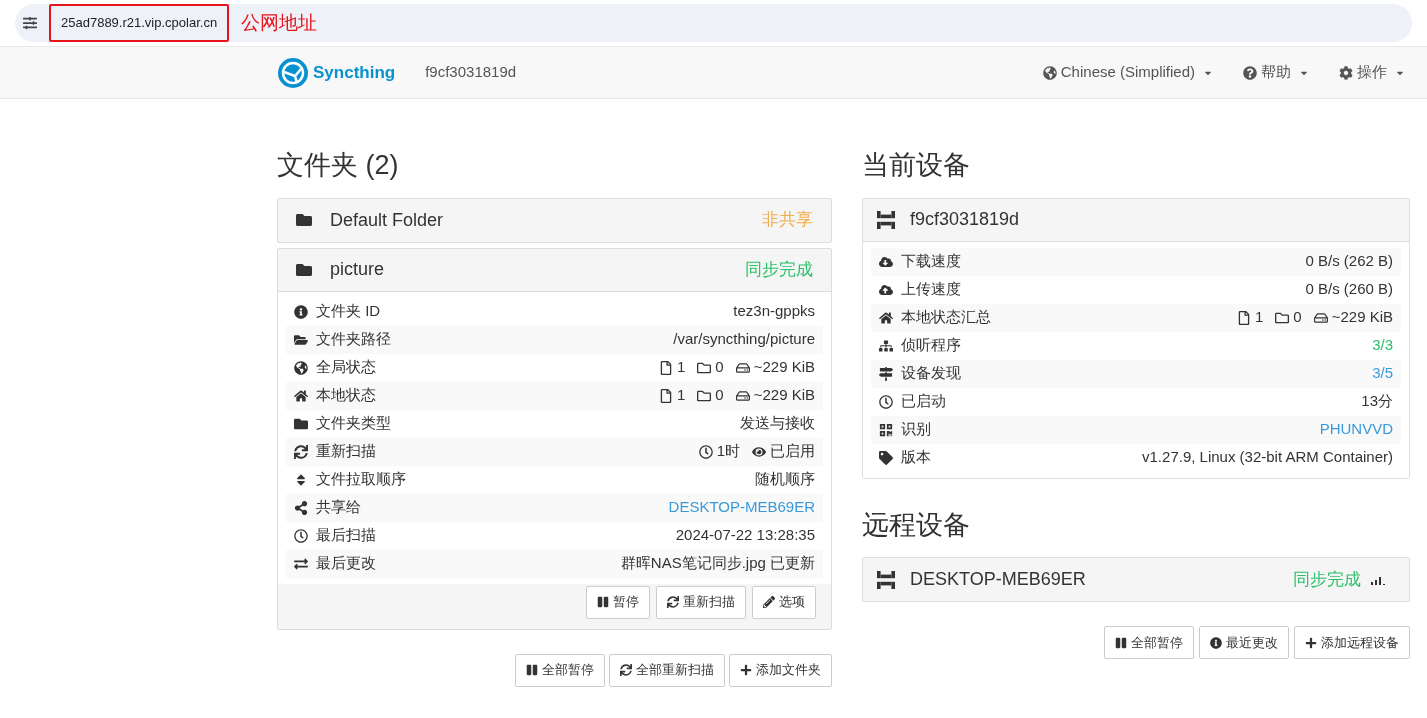 This screenshot has width=1427, height=718. What do you see at coordinates (886, 429) in the screenshot?
I see `qrcode-icon` at bounding box center [886, 429].